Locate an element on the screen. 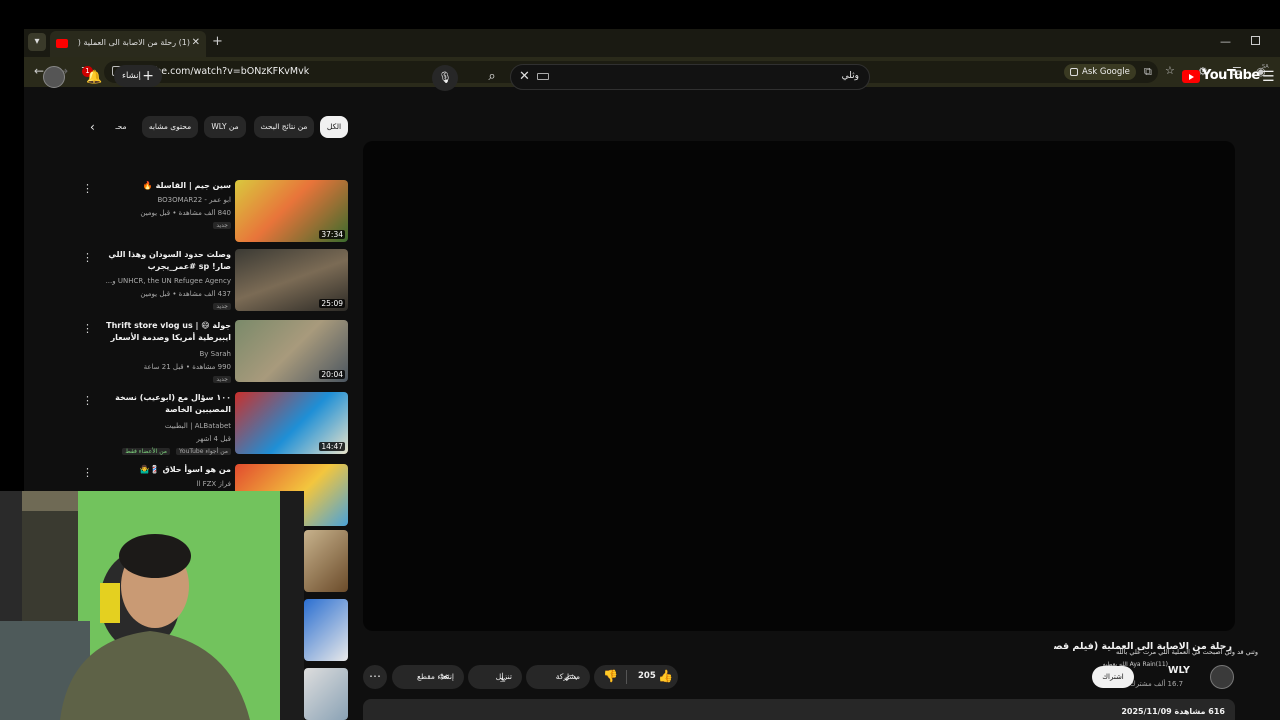 The image size is (1280, 720). search-icon: ⌕ is located at coordinates (492, 77).